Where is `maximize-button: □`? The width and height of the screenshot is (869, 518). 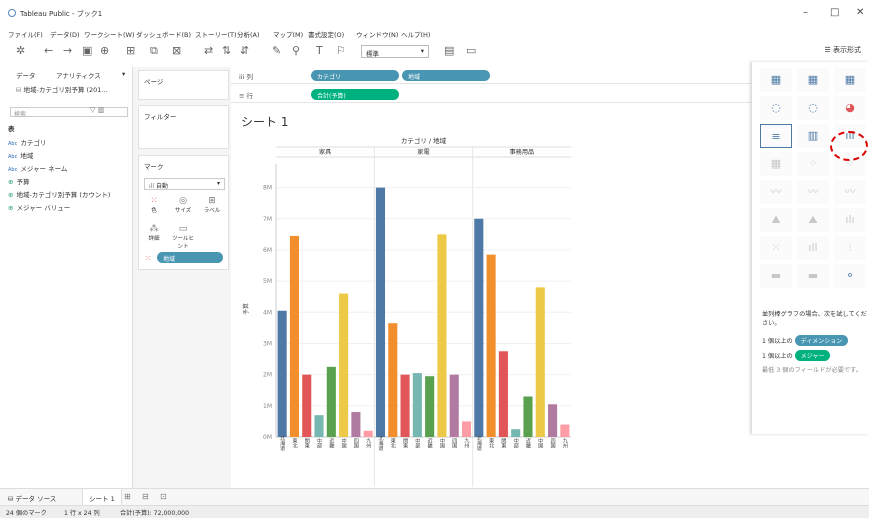
maximize-button: □ is located at coordinates (834, 12).